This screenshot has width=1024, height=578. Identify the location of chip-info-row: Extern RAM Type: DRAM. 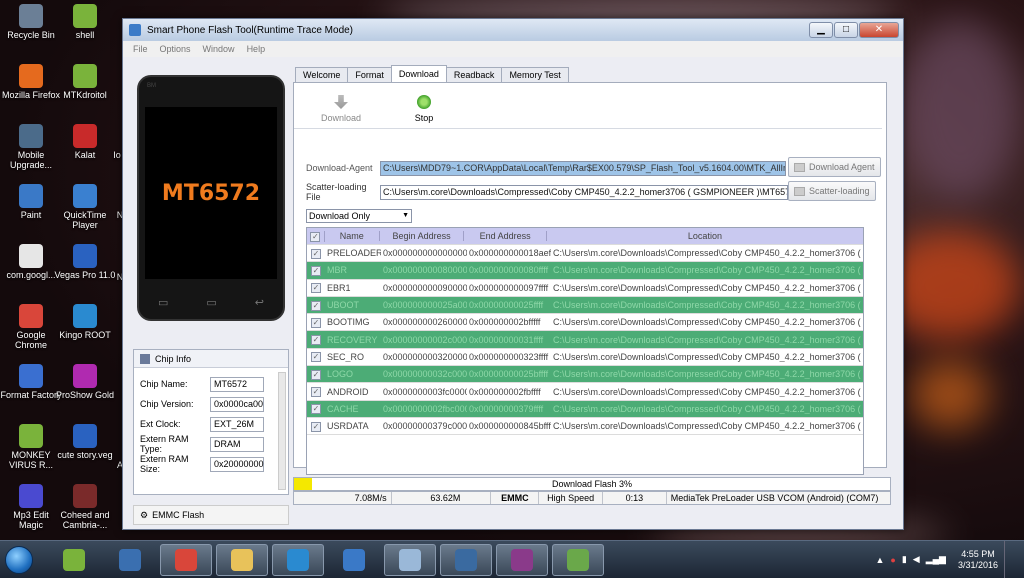
(211, 444).